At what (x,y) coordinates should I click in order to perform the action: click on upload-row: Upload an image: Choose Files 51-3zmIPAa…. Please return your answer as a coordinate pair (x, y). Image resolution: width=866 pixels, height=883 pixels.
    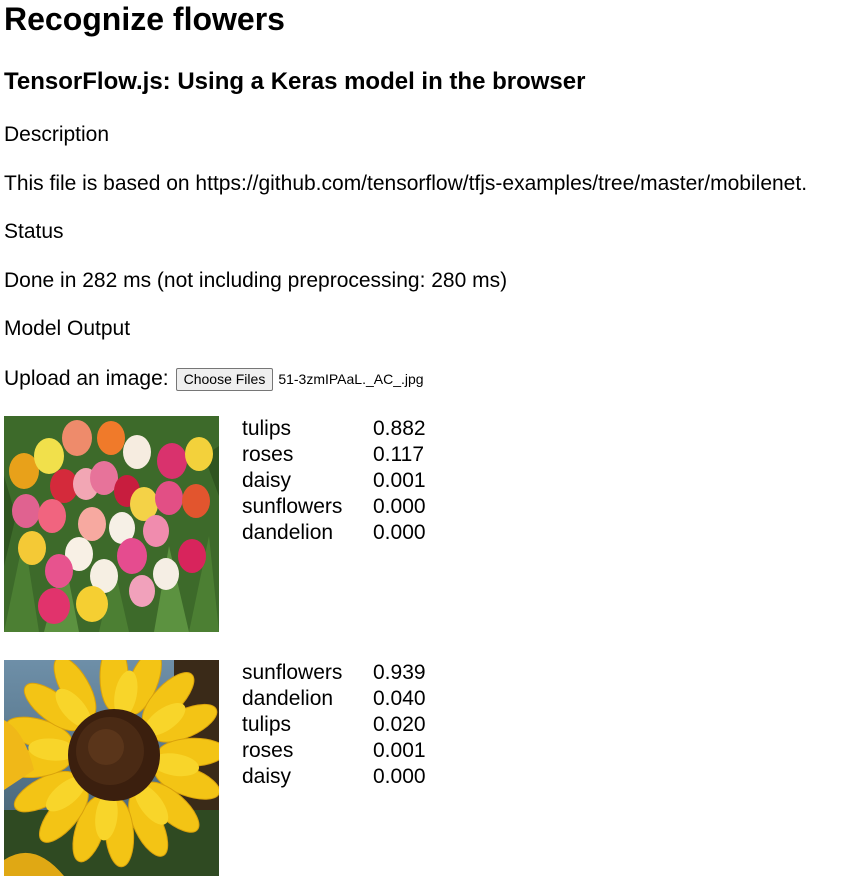
    Looking at the image, I should click on (214, 379).